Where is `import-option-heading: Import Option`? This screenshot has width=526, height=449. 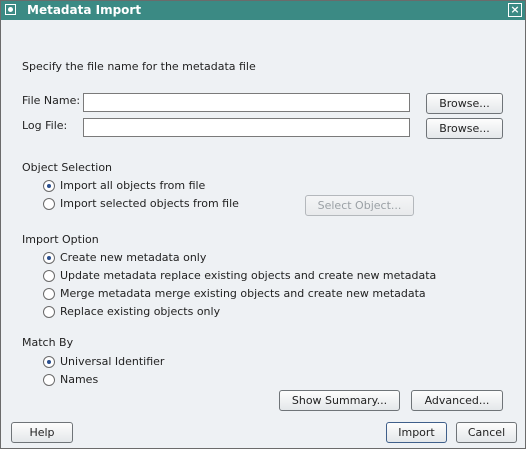 import-option-heading: Import Option is located at coordinates (60, 239).